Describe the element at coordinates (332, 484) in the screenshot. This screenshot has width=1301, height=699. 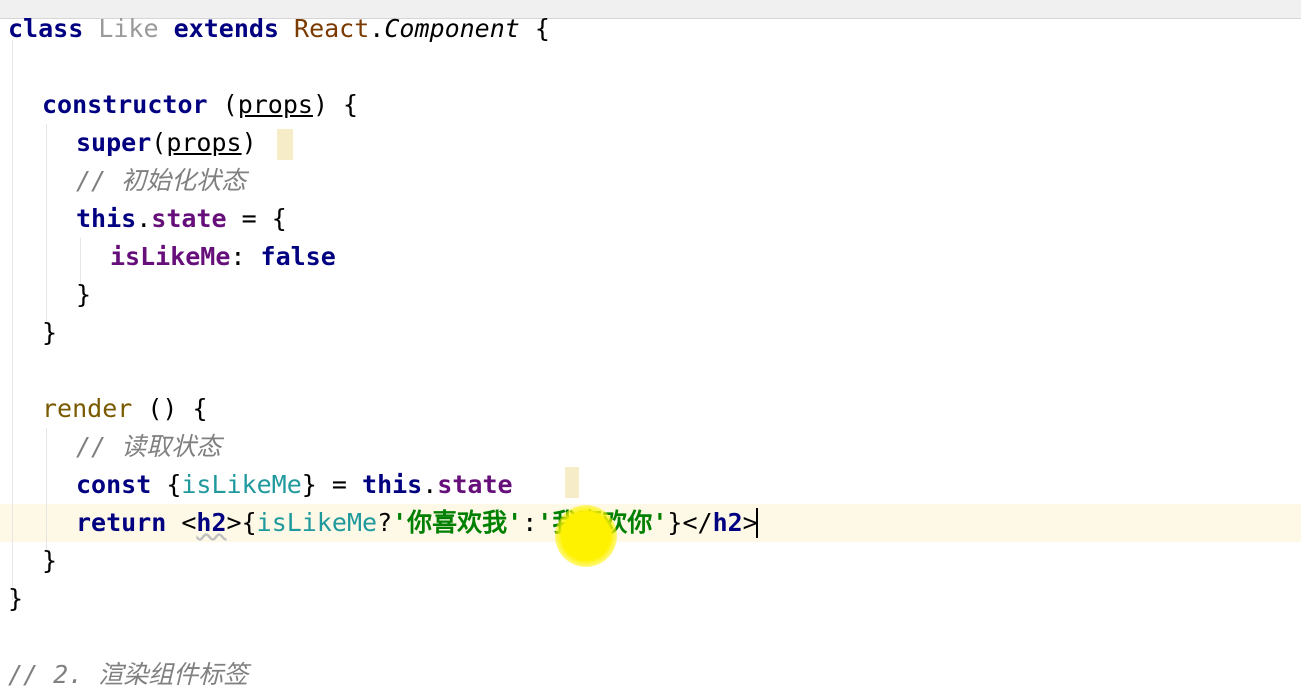
I see `brace-assign: } =` at that location.